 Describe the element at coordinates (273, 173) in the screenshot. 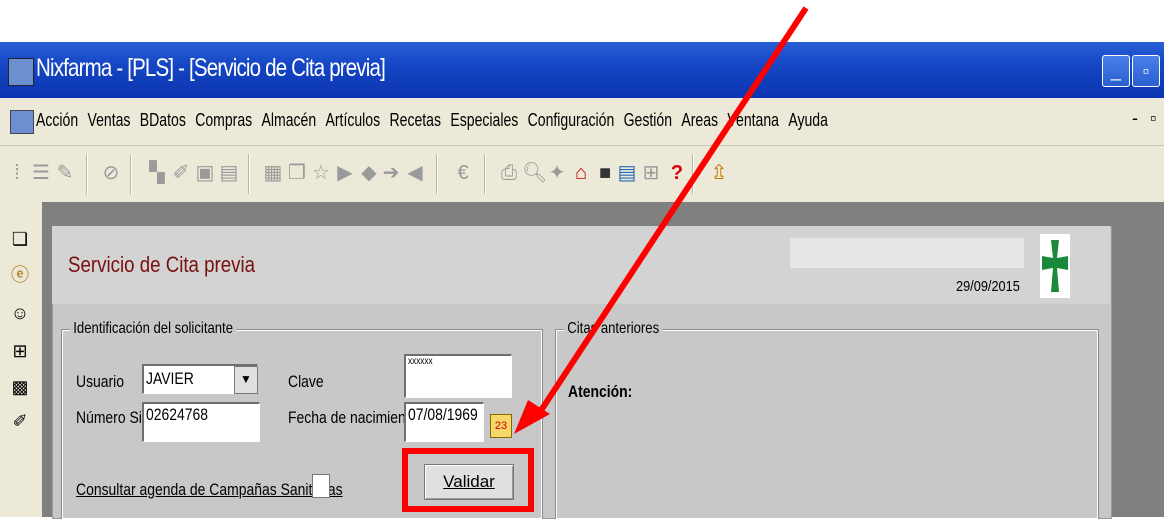

I see `table-icon: ▦` at that location.